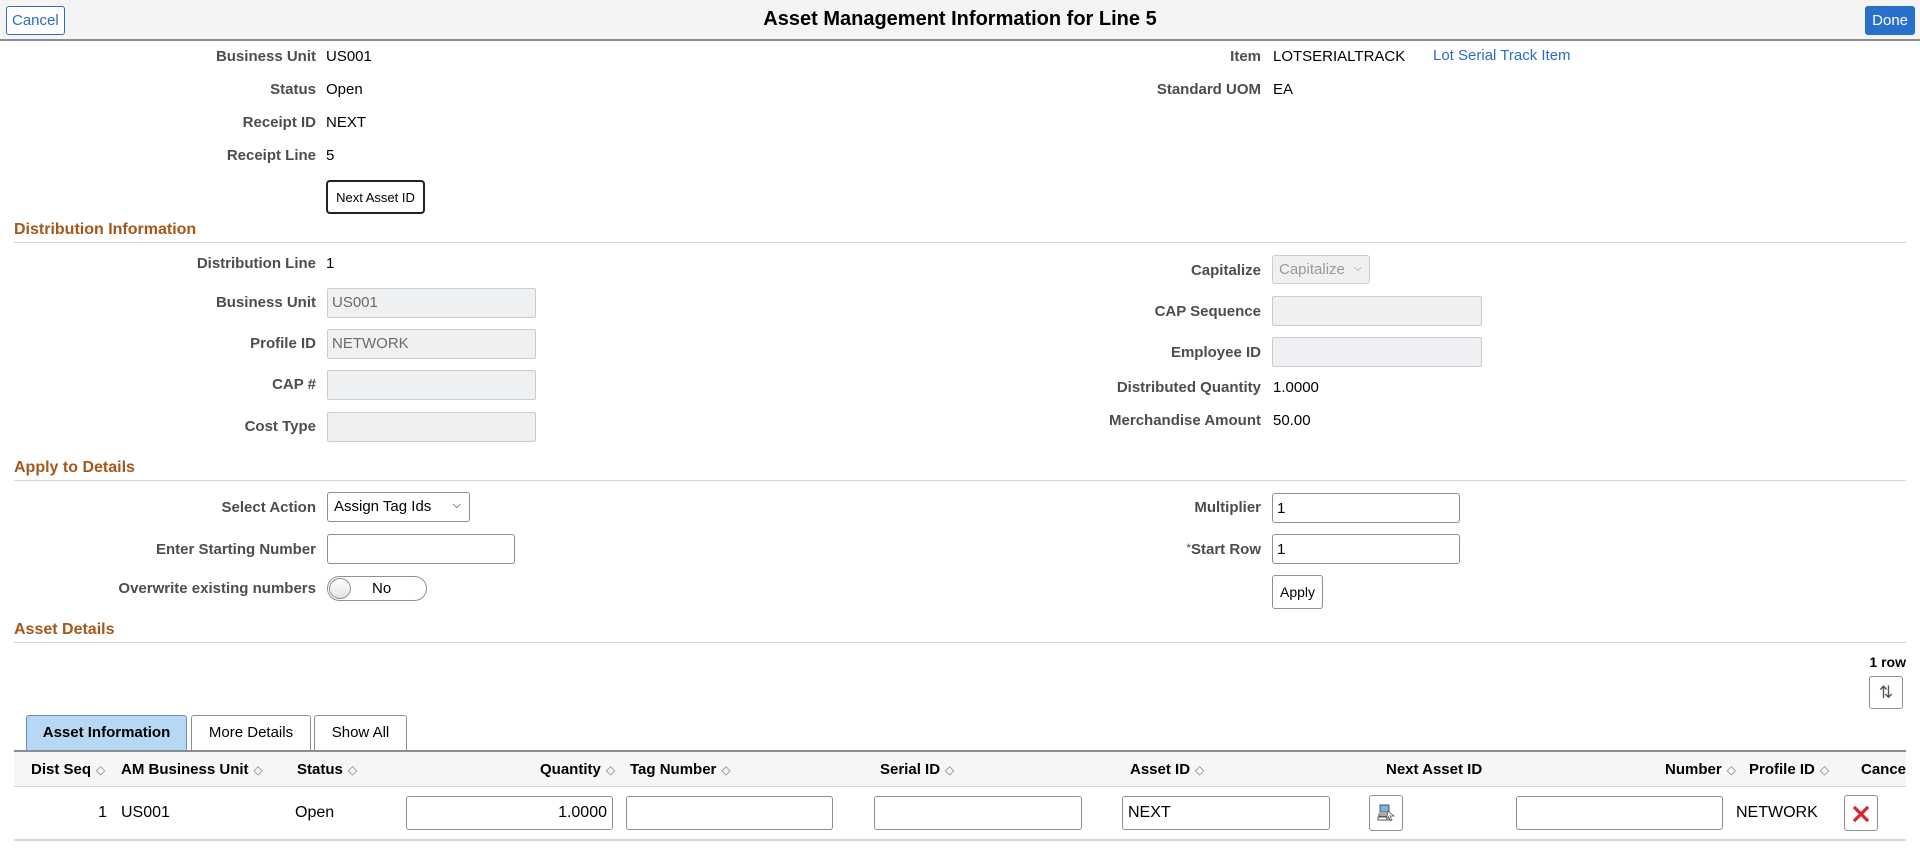 This screenshot has width=1920, height=850. I want to click on receipt-id-label: Receipt ID, so click(279, 122).